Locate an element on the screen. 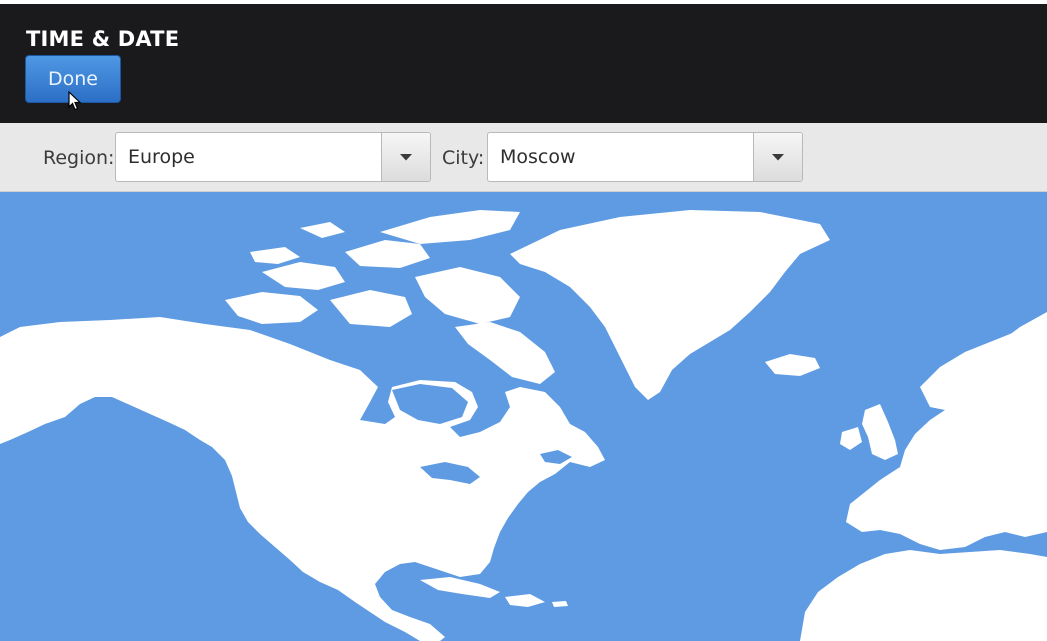  page-title: TIME & DATE is located at coordinates (103, 39).